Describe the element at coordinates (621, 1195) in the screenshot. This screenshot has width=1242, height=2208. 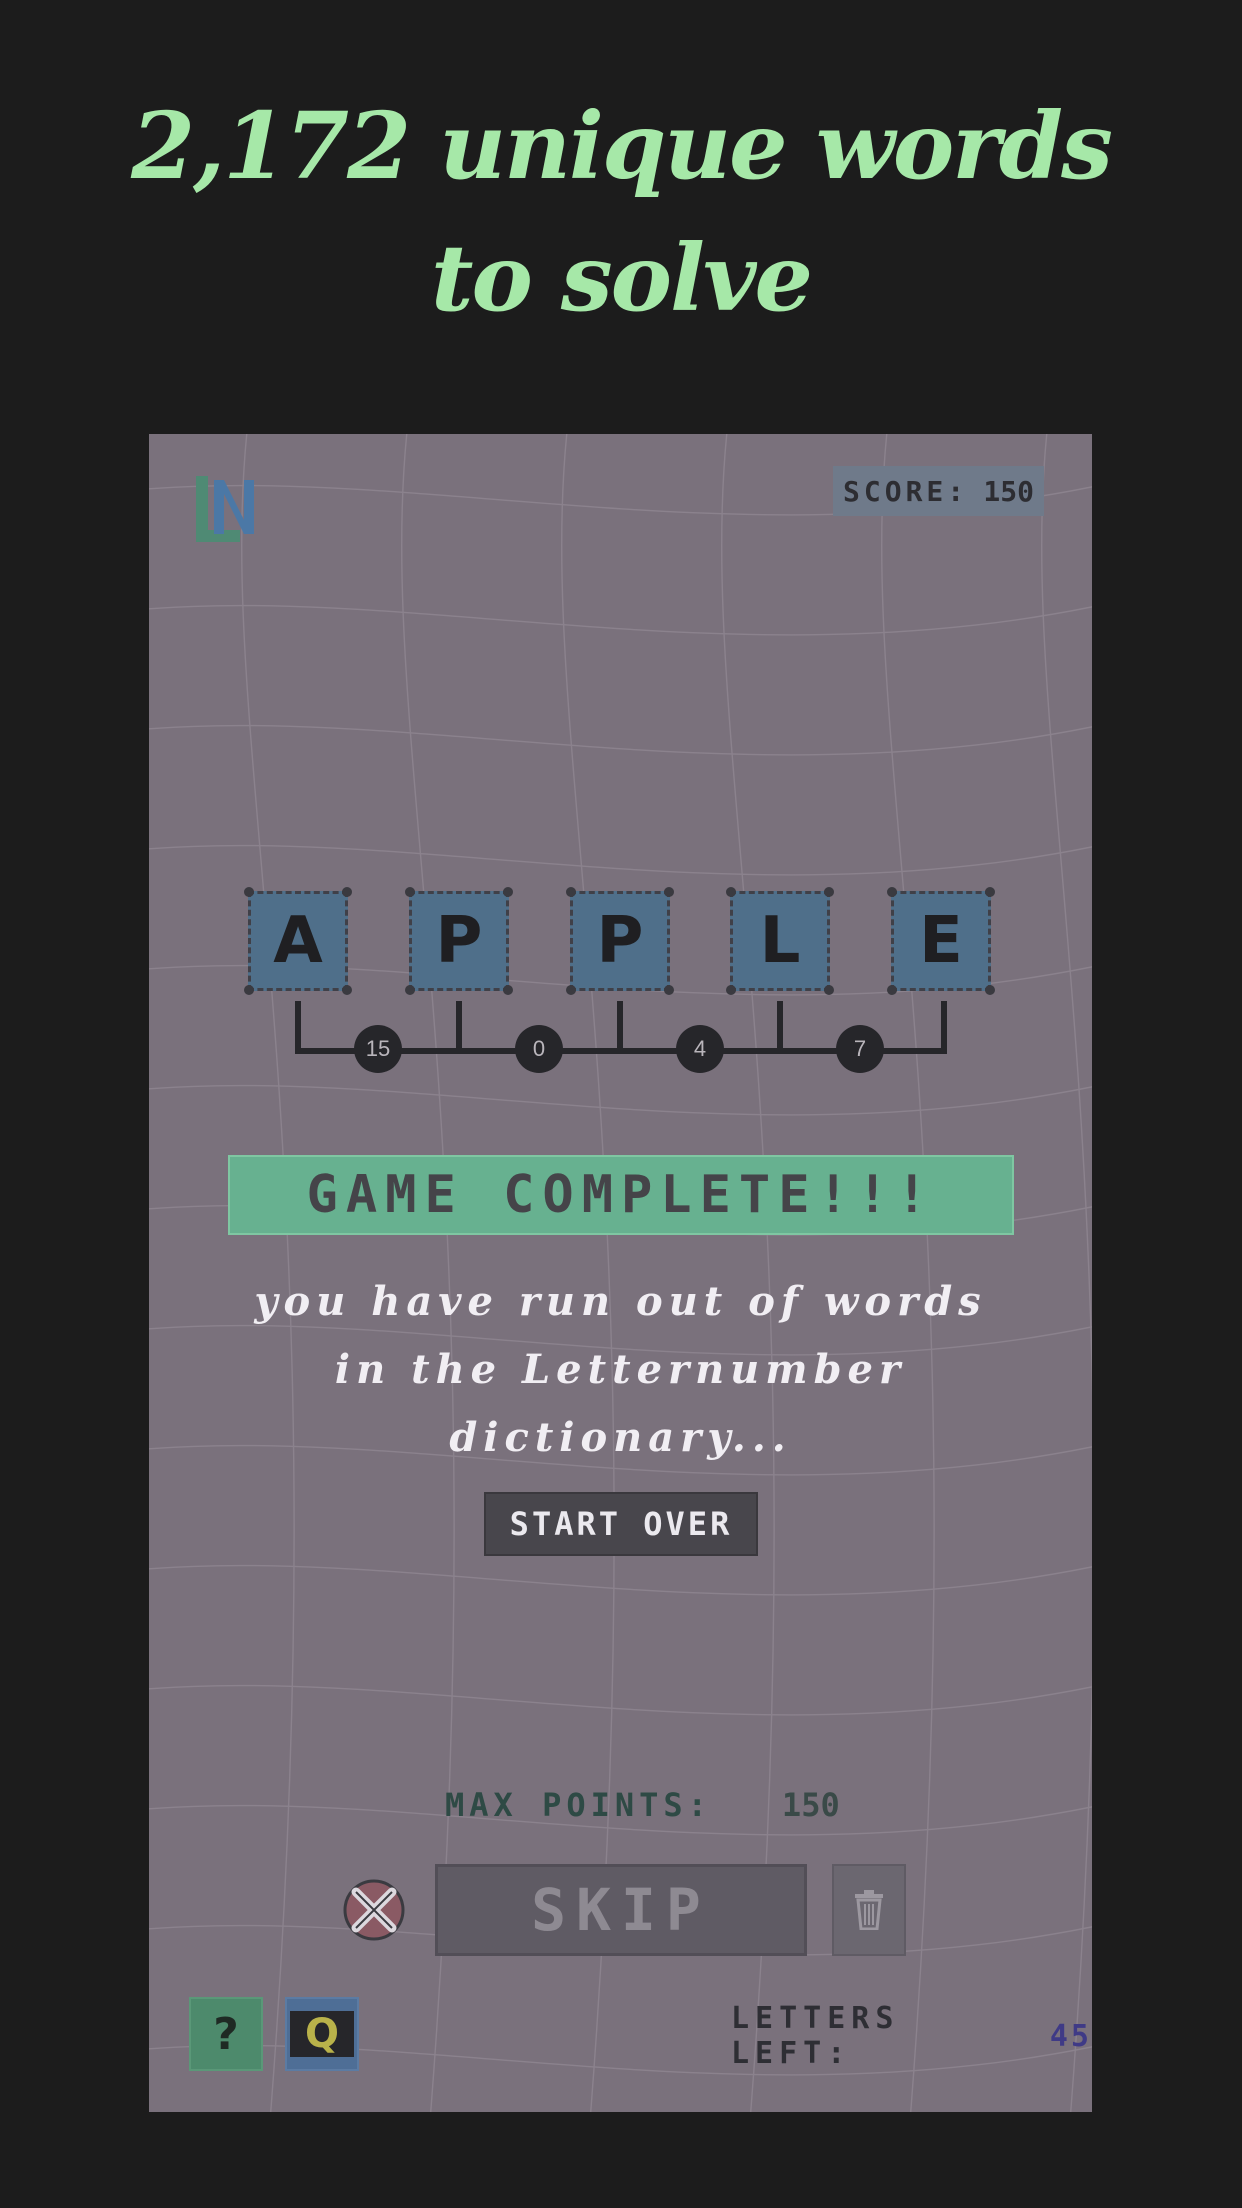
I see `game-complete-banner: GAME COMPLETE!!!` at that location.